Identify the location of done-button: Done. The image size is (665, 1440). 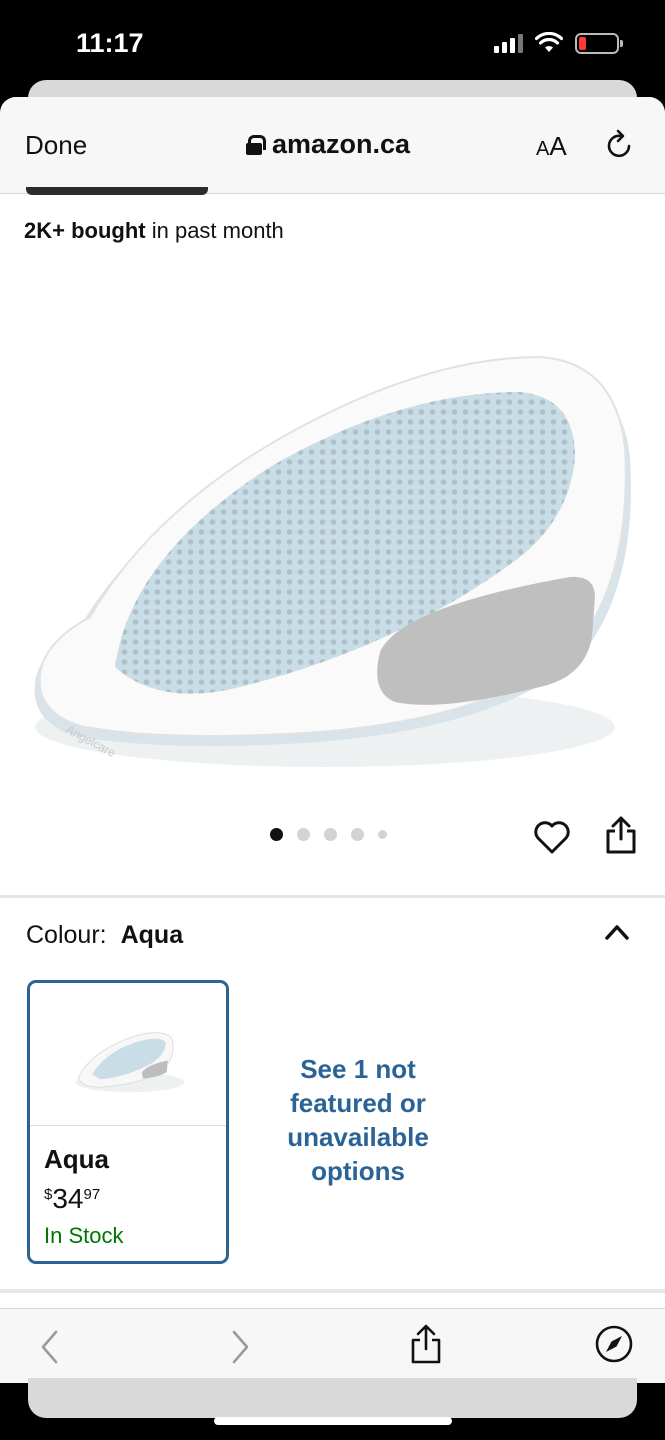
(56, 145).